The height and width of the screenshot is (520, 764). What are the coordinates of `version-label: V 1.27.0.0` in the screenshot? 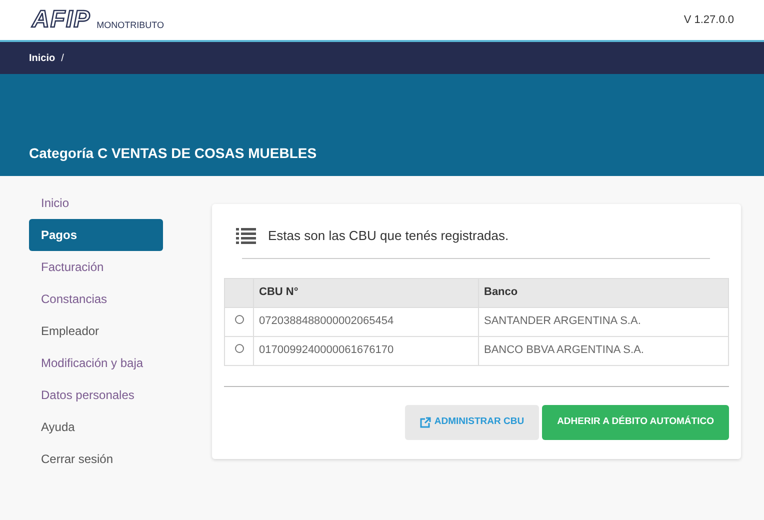 It's located at (709, 20).